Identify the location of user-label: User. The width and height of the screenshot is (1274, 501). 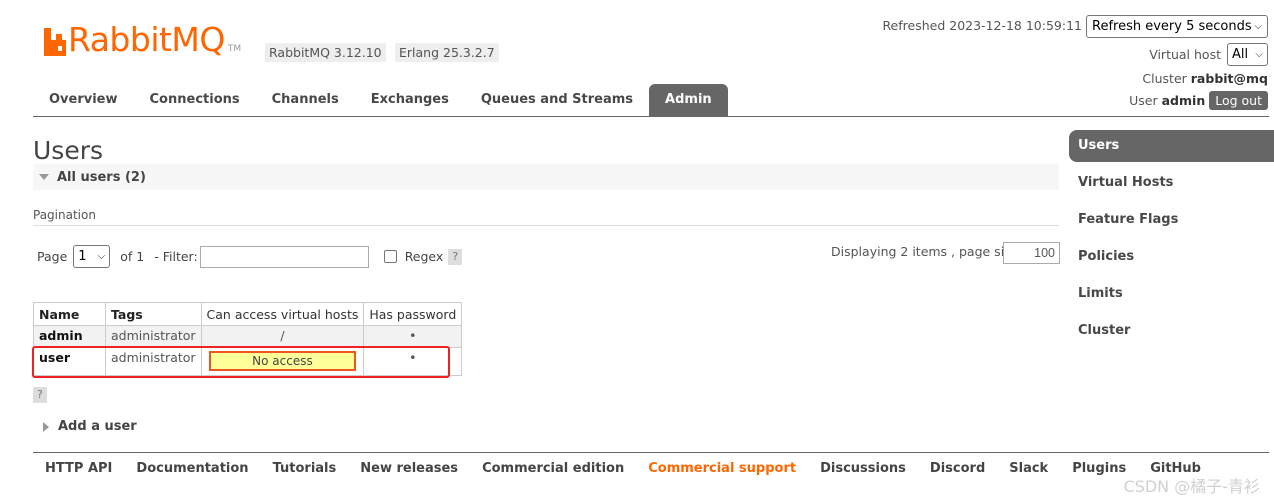
(1143, 100).